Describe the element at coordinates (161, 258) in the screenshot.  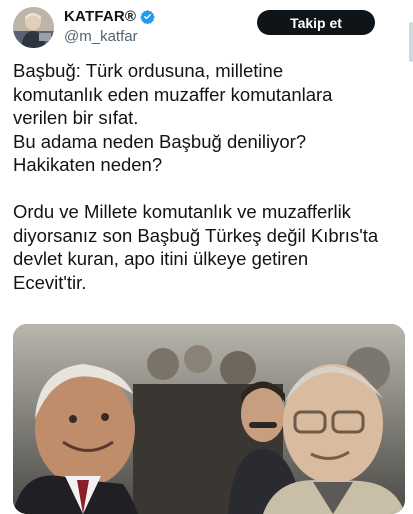
I see `tweet-line: devlet kuran, apo itini ülkeye getiren` at that location.